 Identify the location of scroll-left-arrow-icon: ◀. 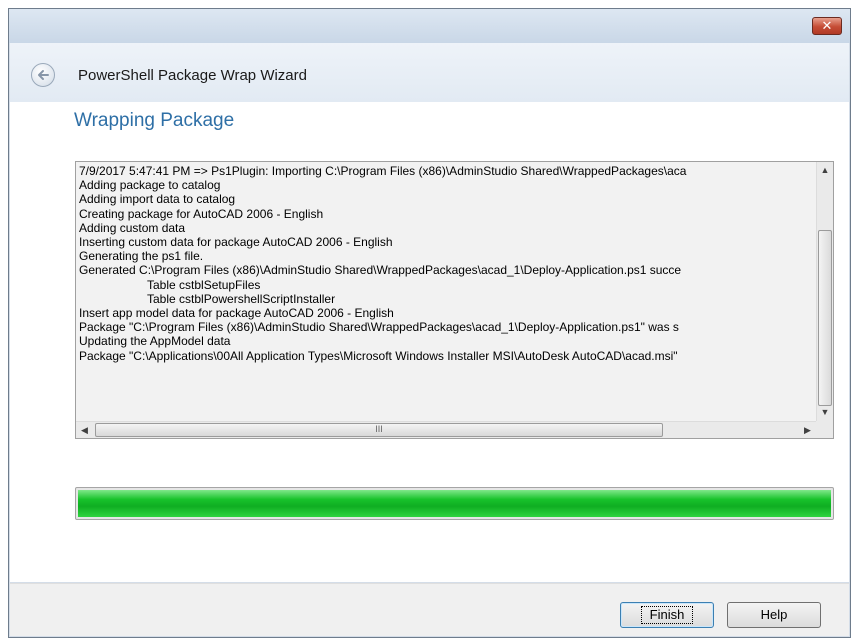
(84, 430).